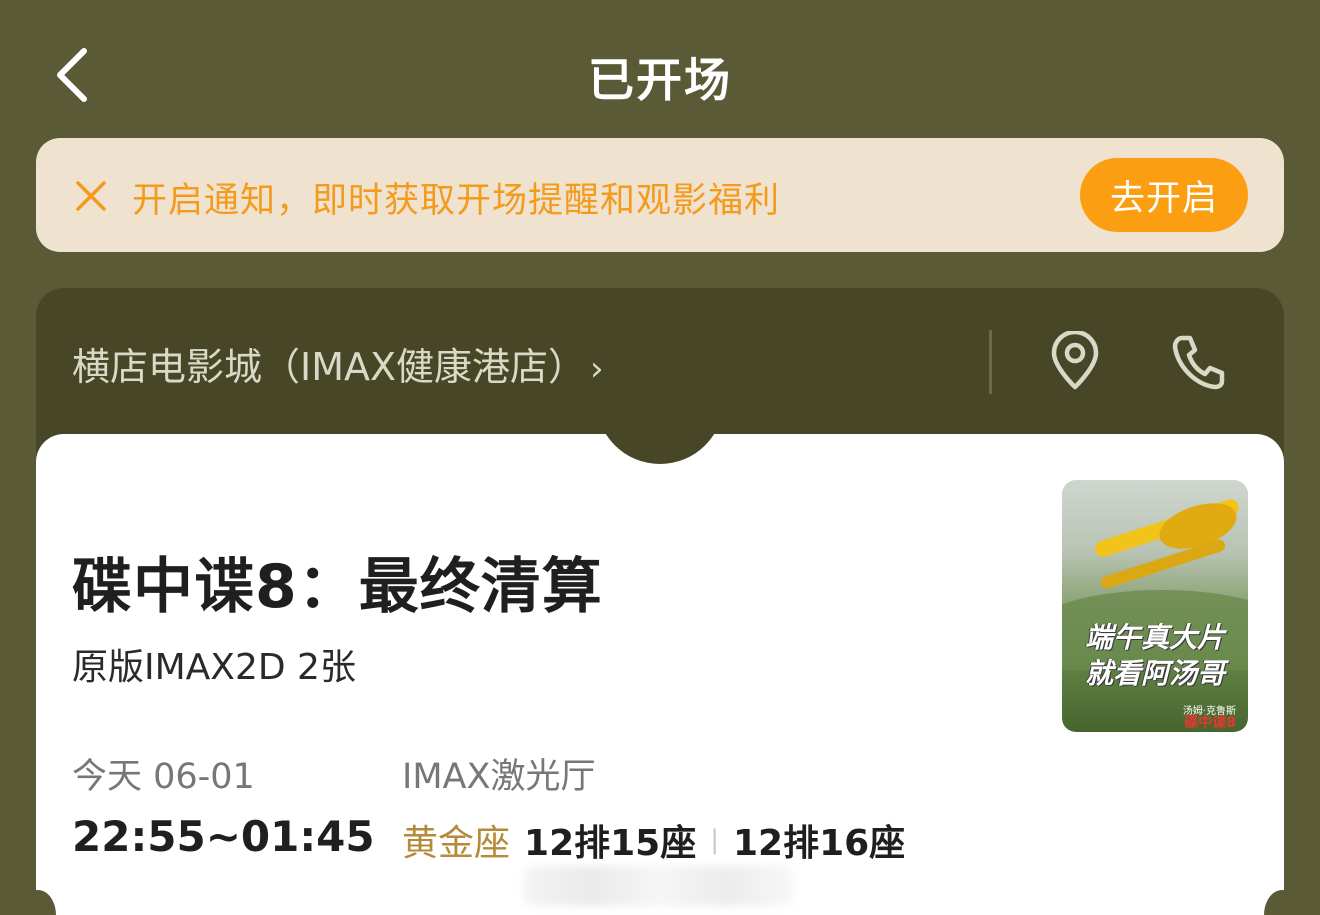  What do you see at coordinates (1154, 637) in the screenshot?
I see `poster-slogan-line1: 端午真大片` at bounding box center [1154, 637].